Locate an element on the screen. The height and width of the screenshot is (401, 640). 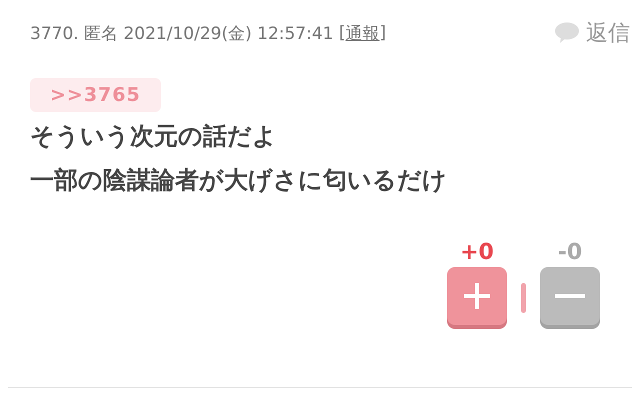
post-text: 一部の陰謀論者が大げさに匂いるだけ is located at coordinates (239, 180).